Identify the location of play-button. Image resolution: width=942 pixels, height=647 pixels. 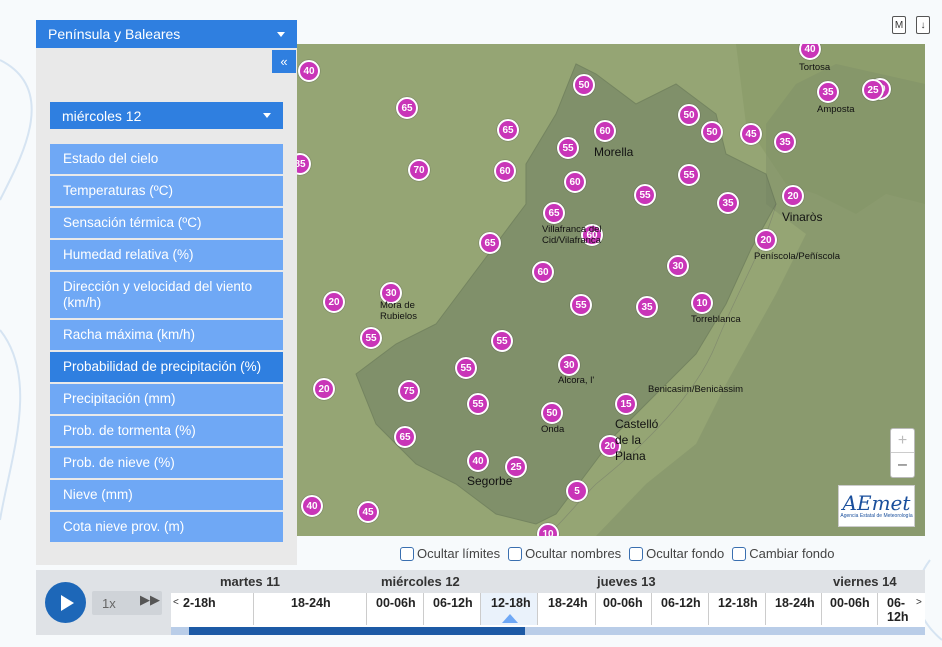
(65, 602).